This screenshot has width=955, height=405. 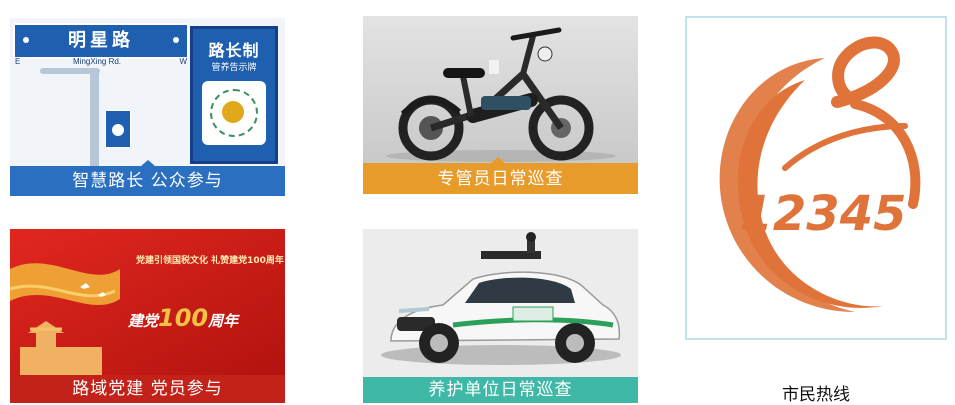 I want to click on mini-notice-board, so click(x=118, y=129).